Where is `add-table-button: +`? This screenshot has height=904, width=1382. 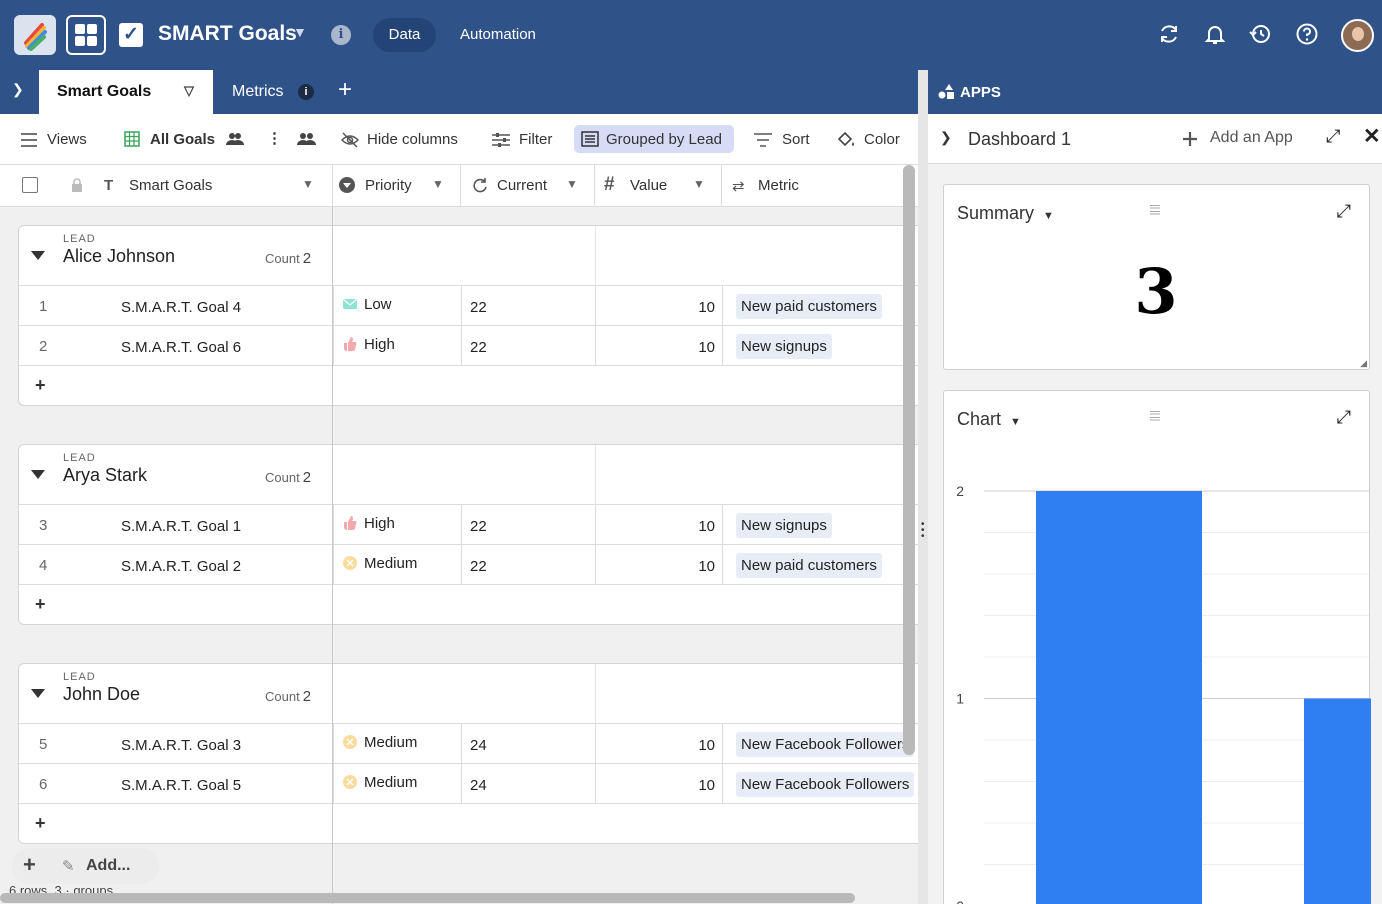
add-table-button: + is located at coordinates (345, 90).